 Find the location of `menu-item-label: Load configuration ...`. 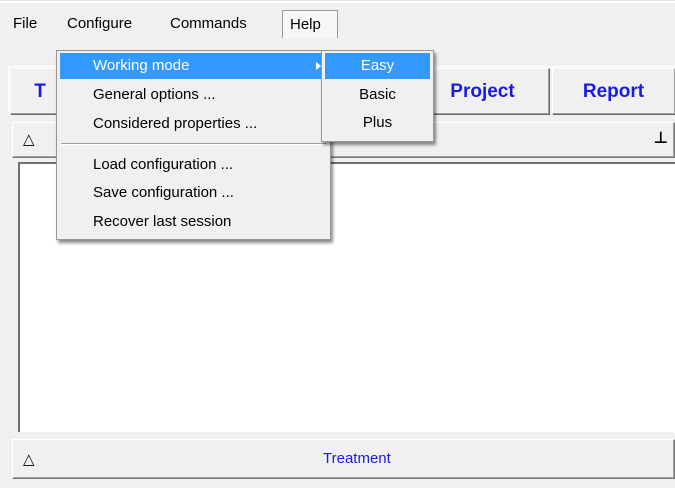

menu-item-label: Load configuration ... is located at coordinates (163, 164).